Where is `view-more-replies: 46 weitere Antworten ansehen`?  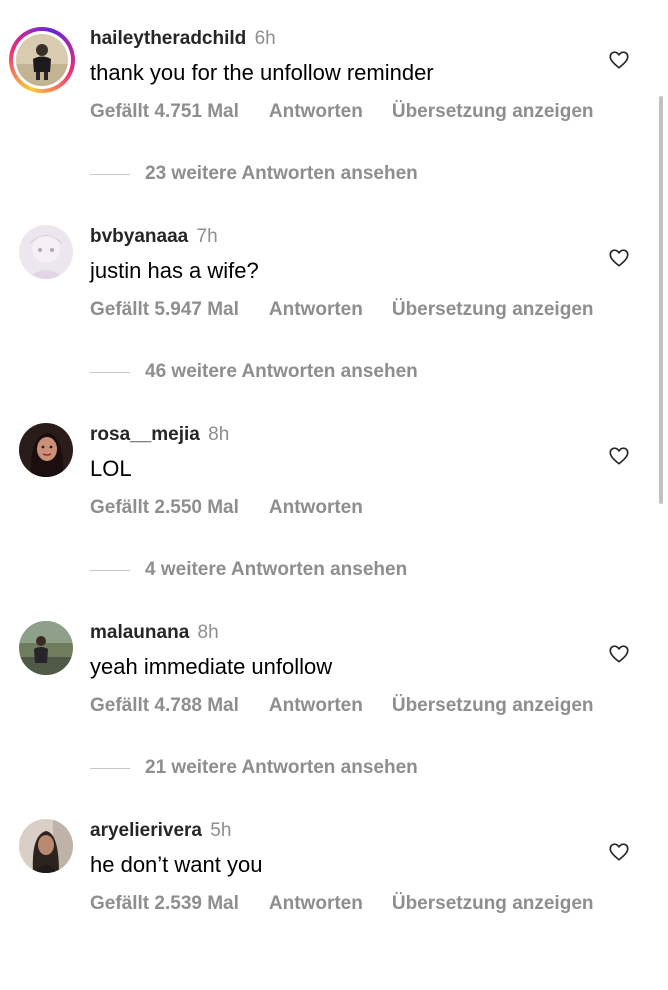
view-more-replies: 46 weitere Antworten ansehen is located at coordinates (254, 372).